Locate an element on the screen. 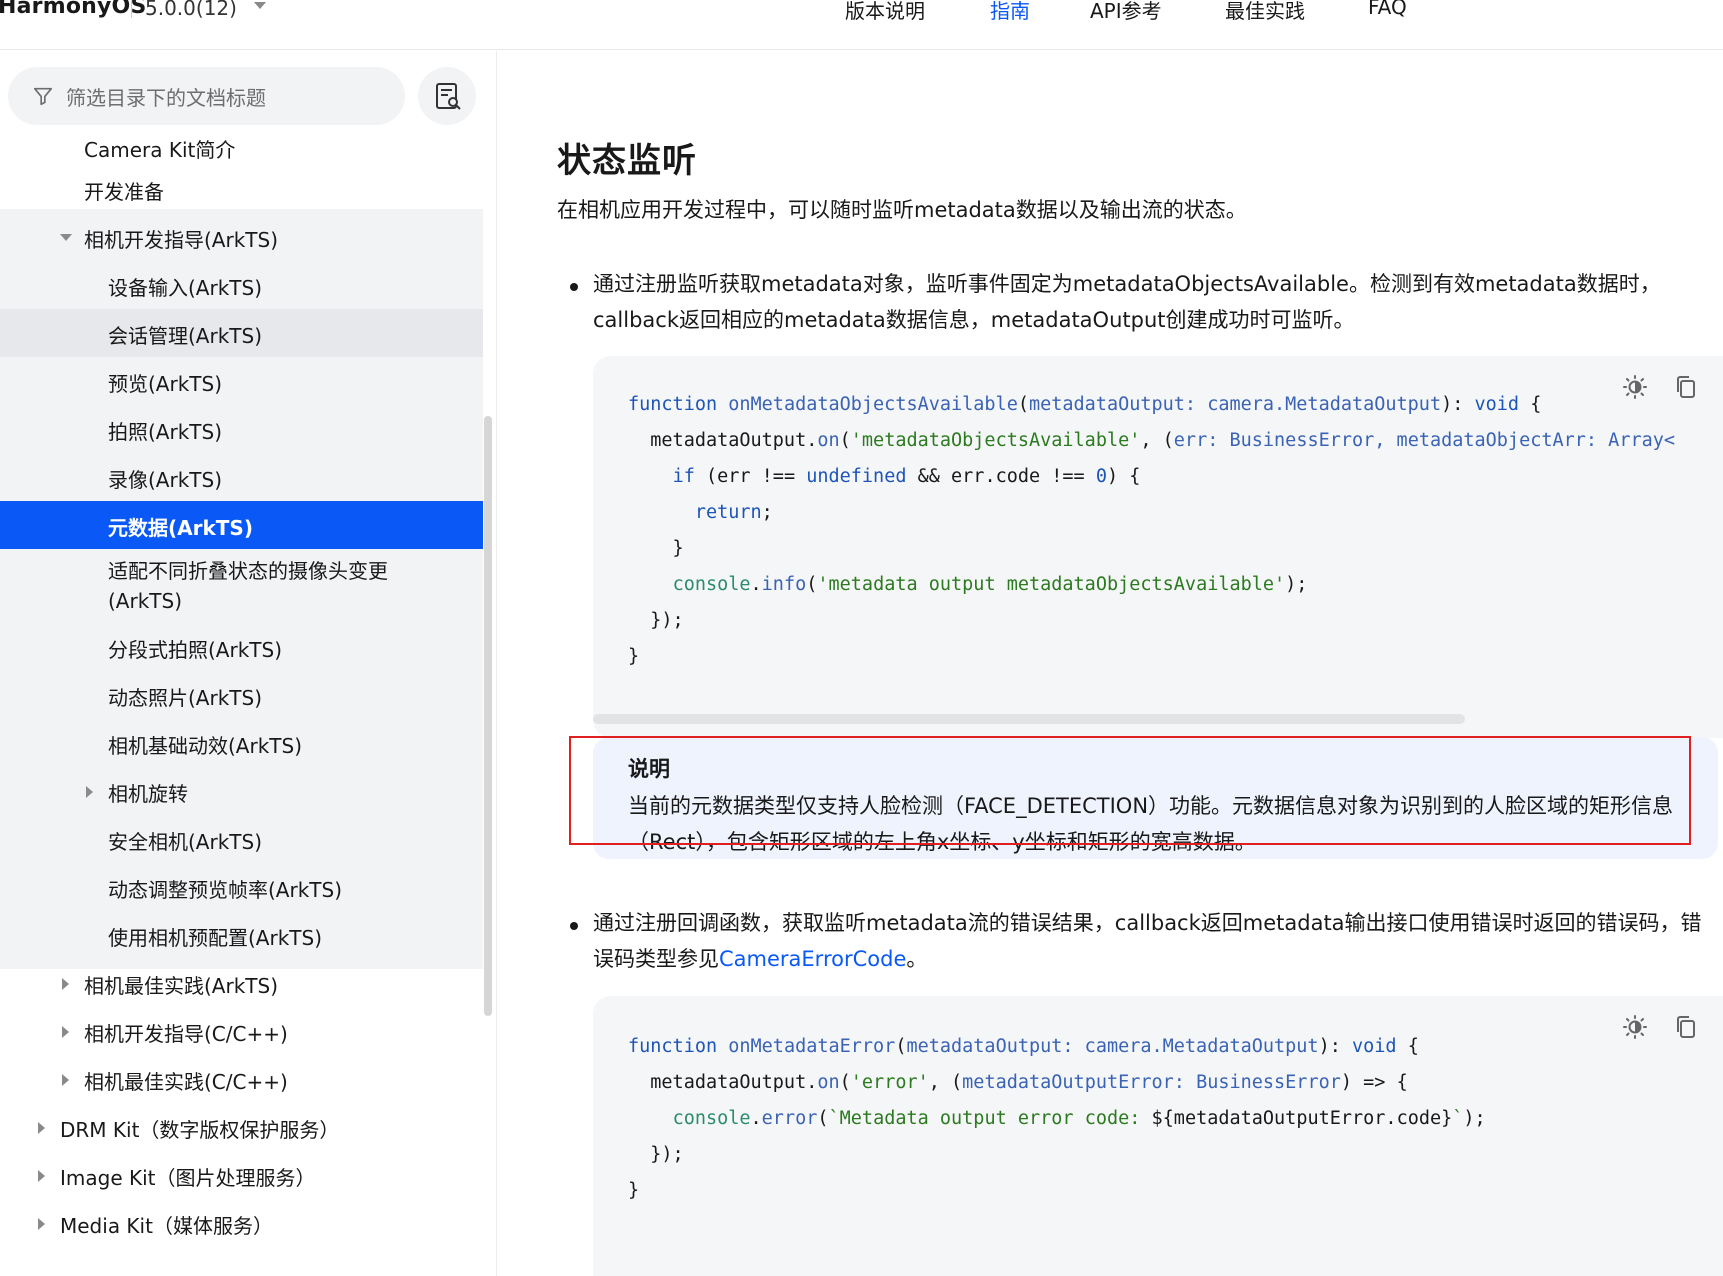 This screenshot has height=1276, width=1723. chevron-down-icon is located at coordinates (260, 5).